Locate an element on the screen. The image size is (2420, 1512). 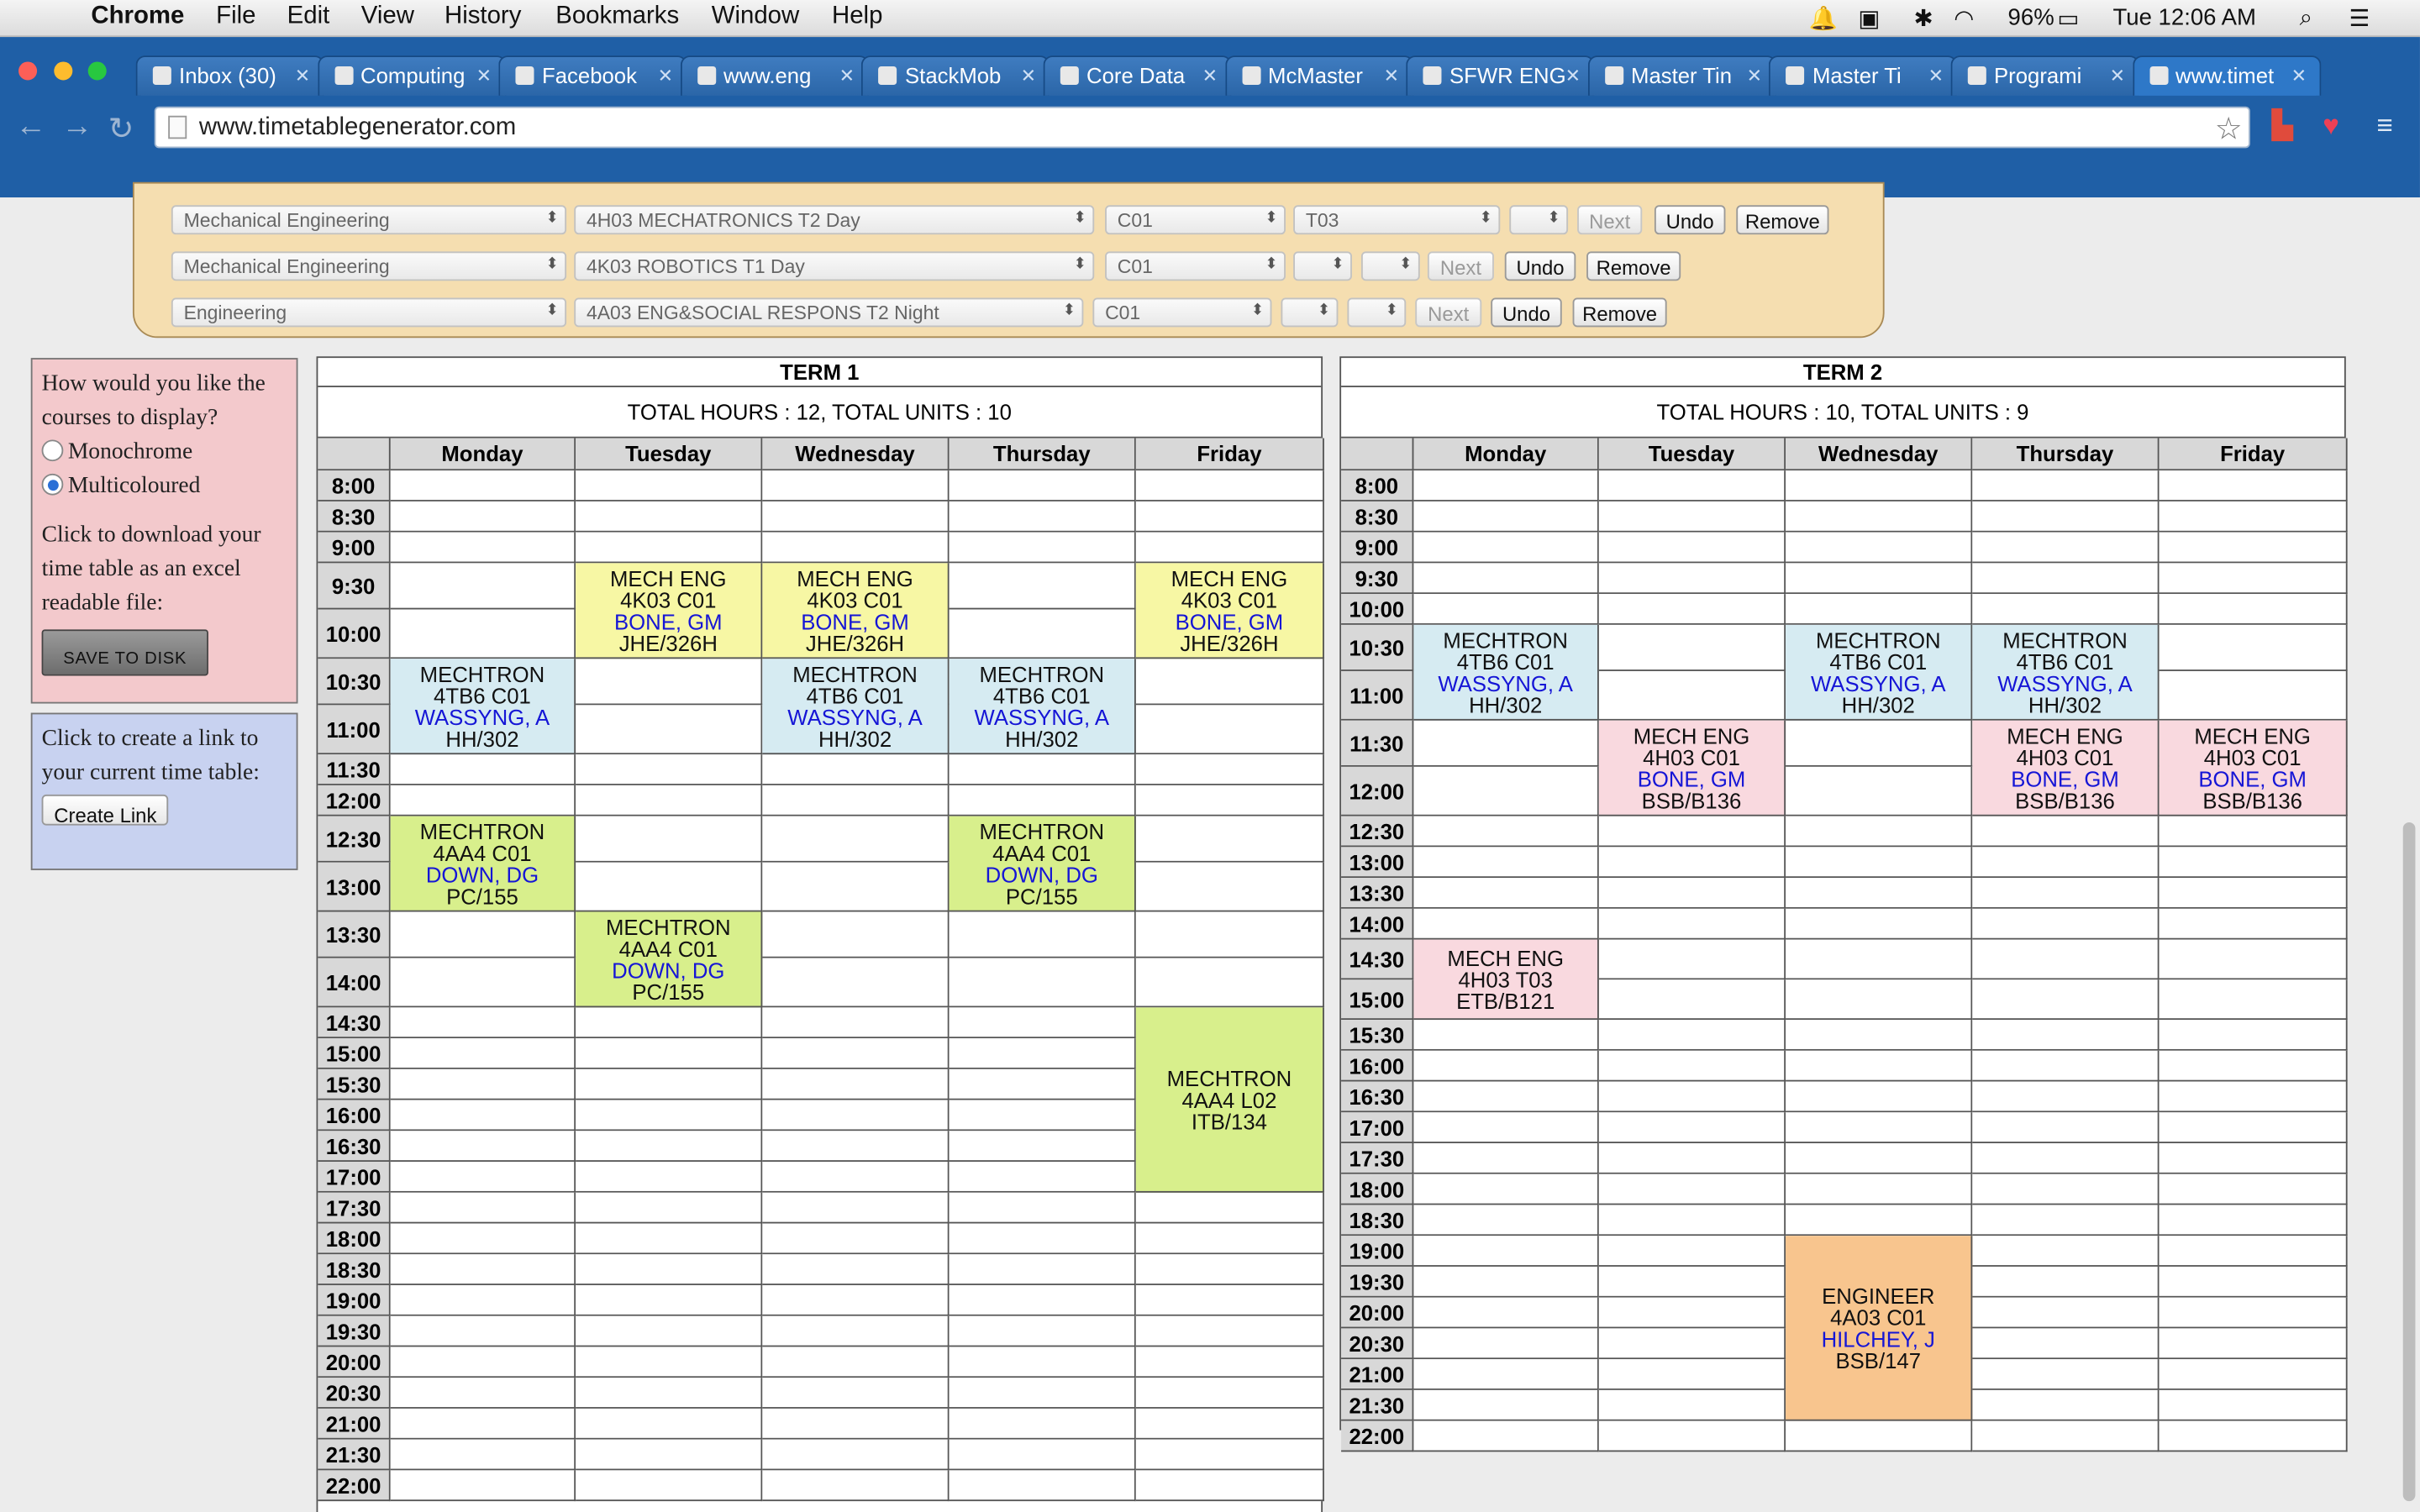
department-select: Engineering is located at coordinates (369, 312).